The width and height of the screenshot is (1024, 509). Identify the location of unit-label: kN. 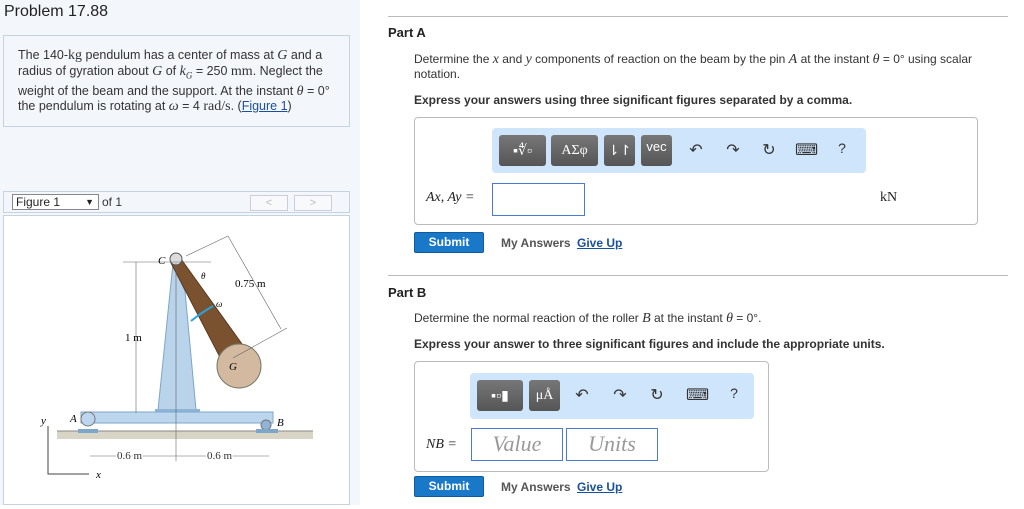
(889, 197).